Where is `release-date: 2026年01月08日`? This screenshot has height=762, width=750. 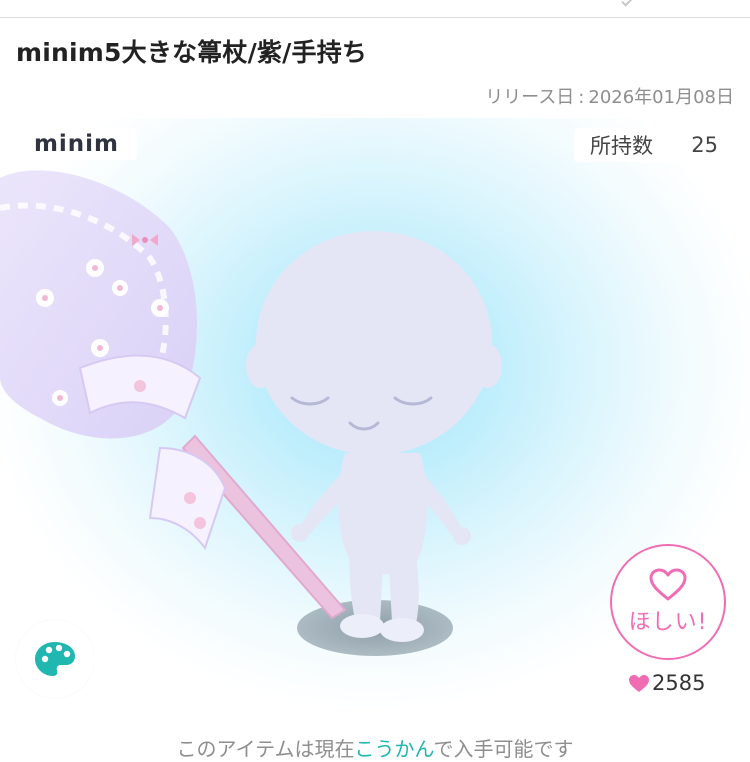
release-date: 2026年01月08日 is located at coordinates (661, 97).